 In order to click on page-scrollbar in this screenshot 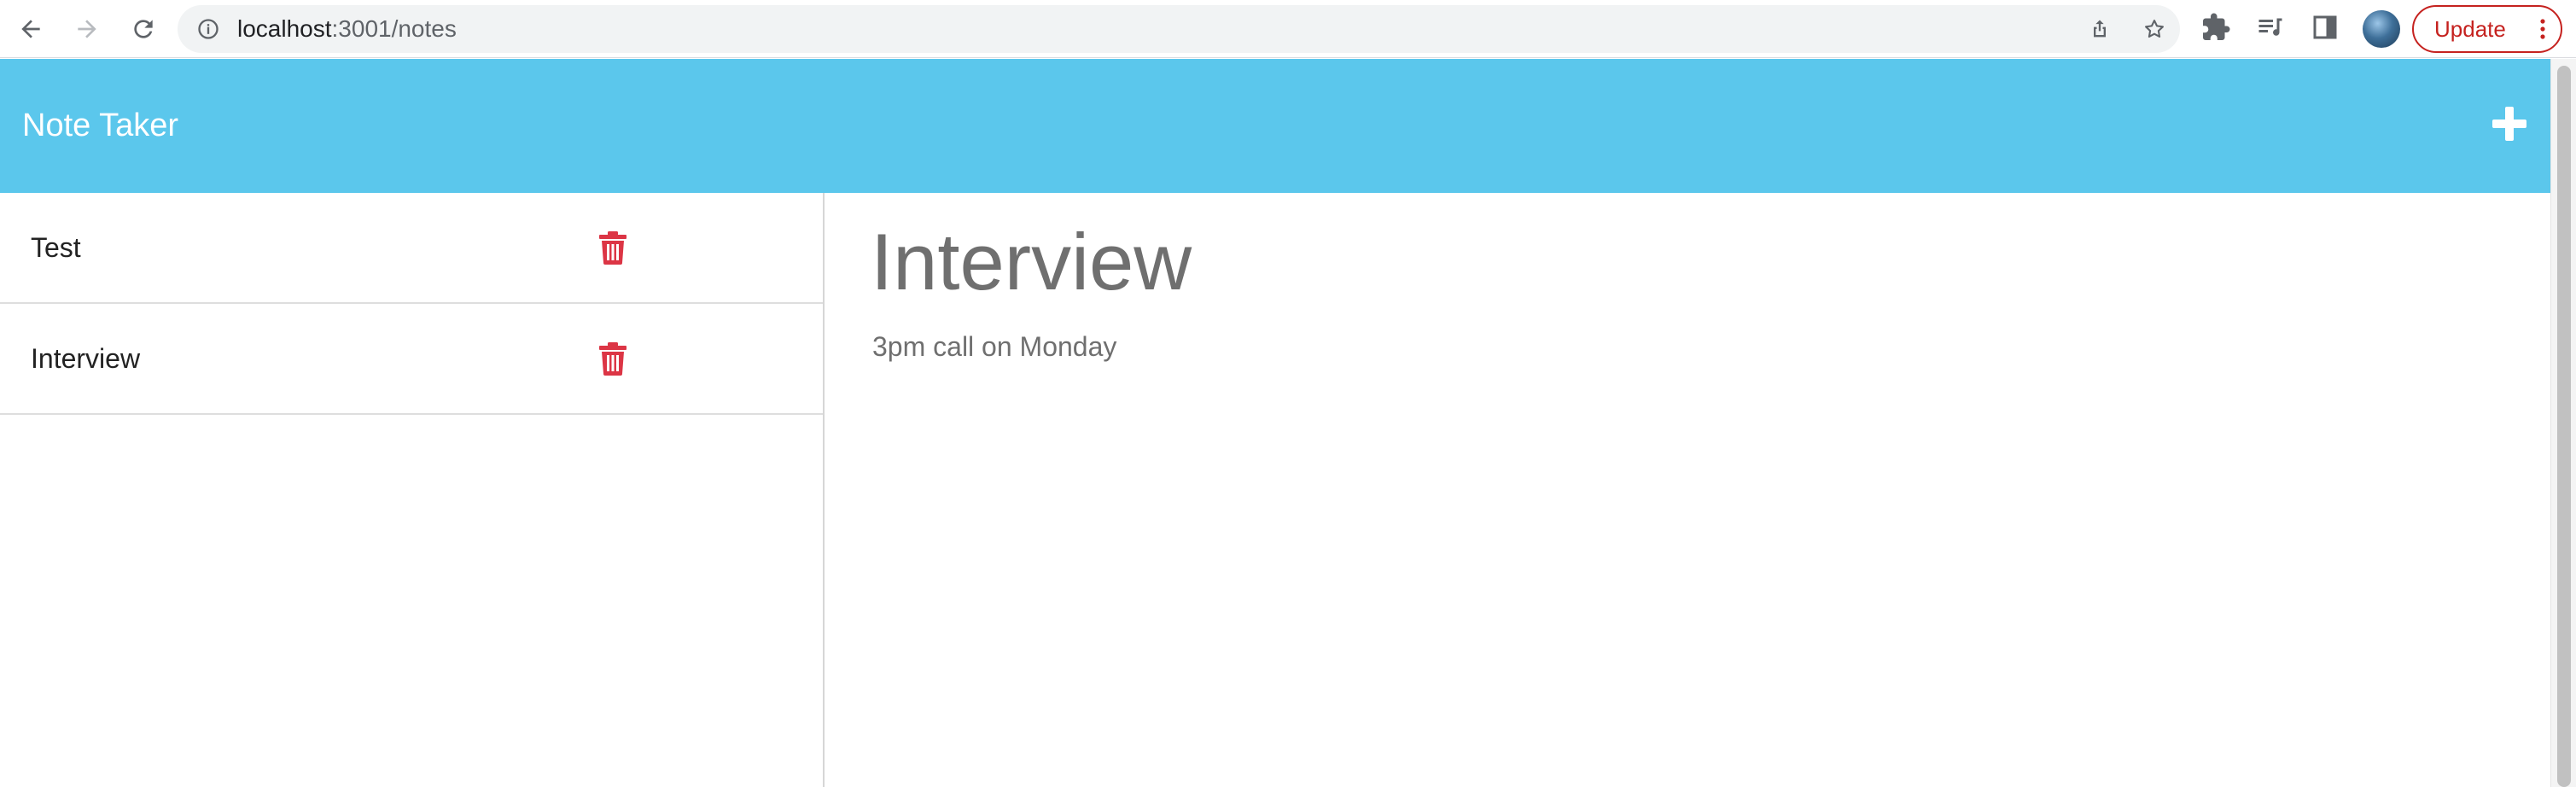, I will do `click(2563, 423)`.